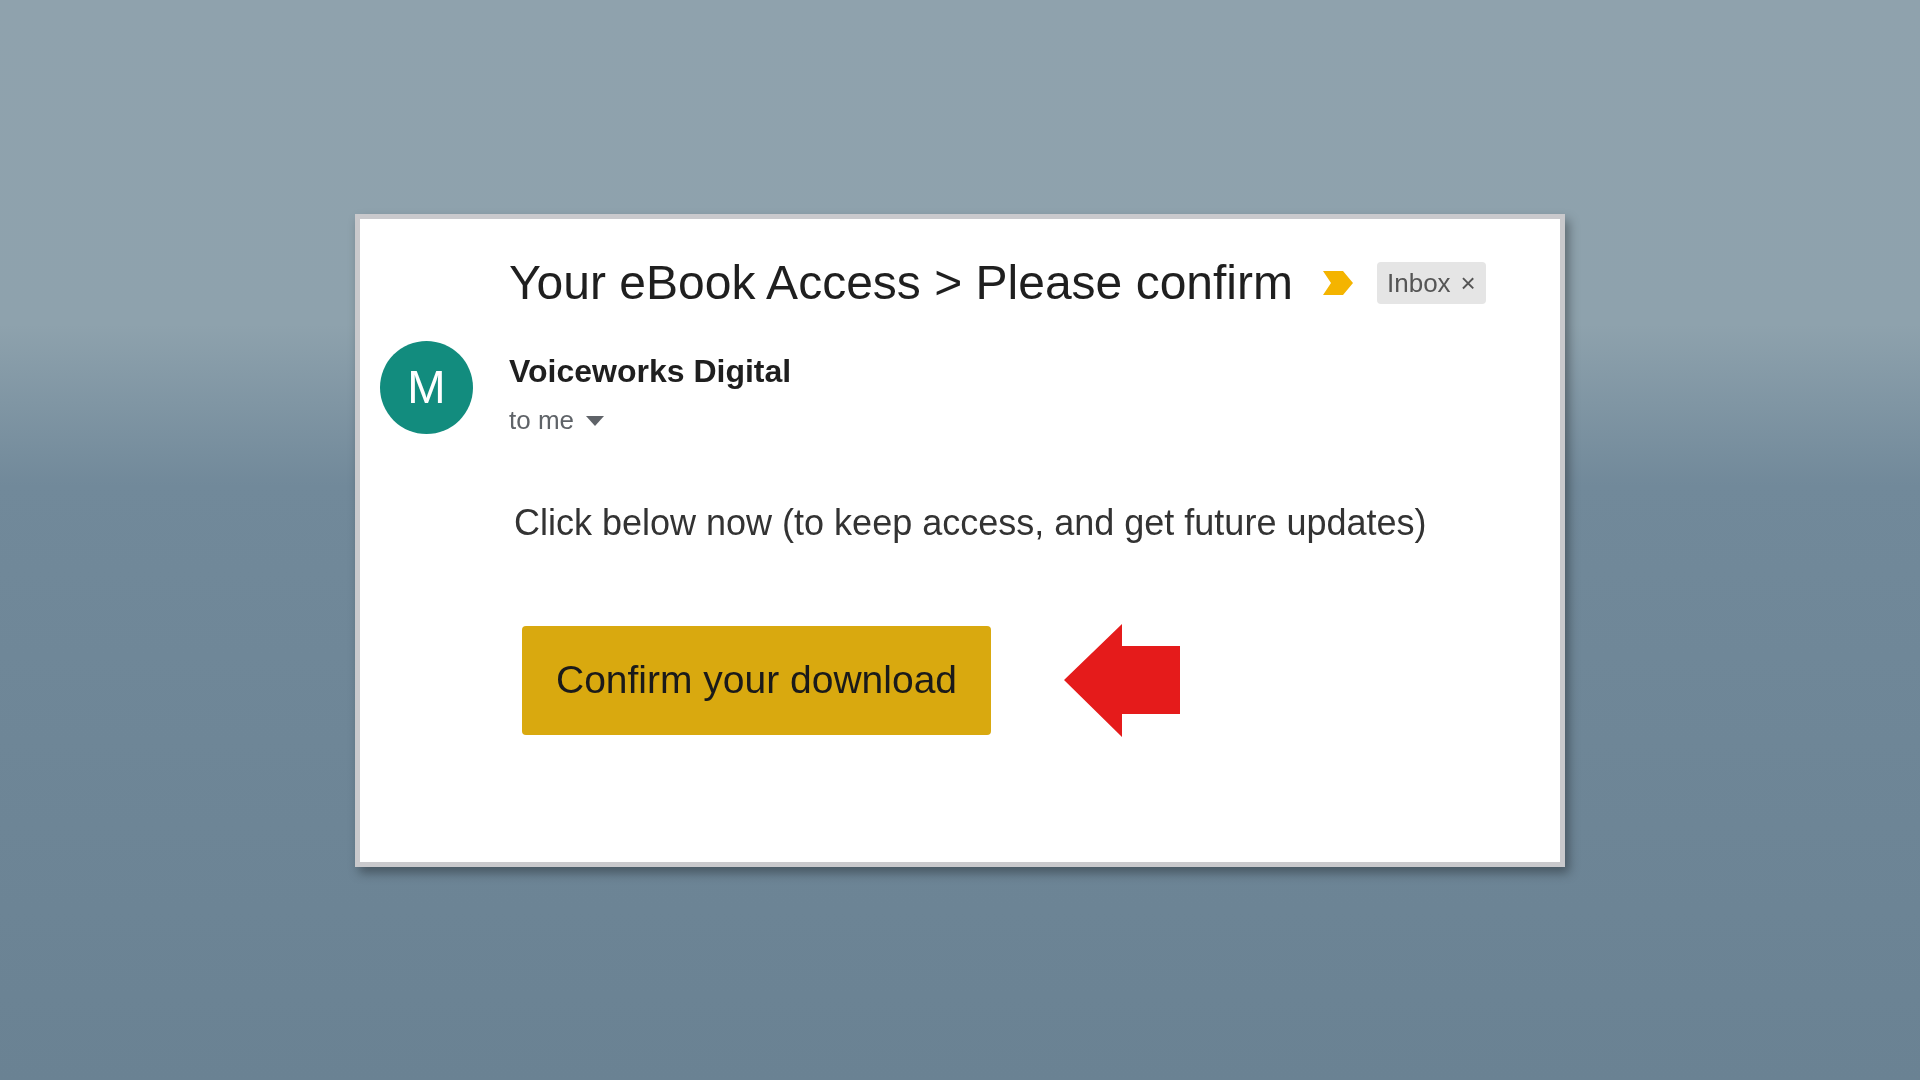  What do you see at coordinates (595, 420) in the screenshot?
I see `dropdown-caret-icon` at bounding box center [595, 420].